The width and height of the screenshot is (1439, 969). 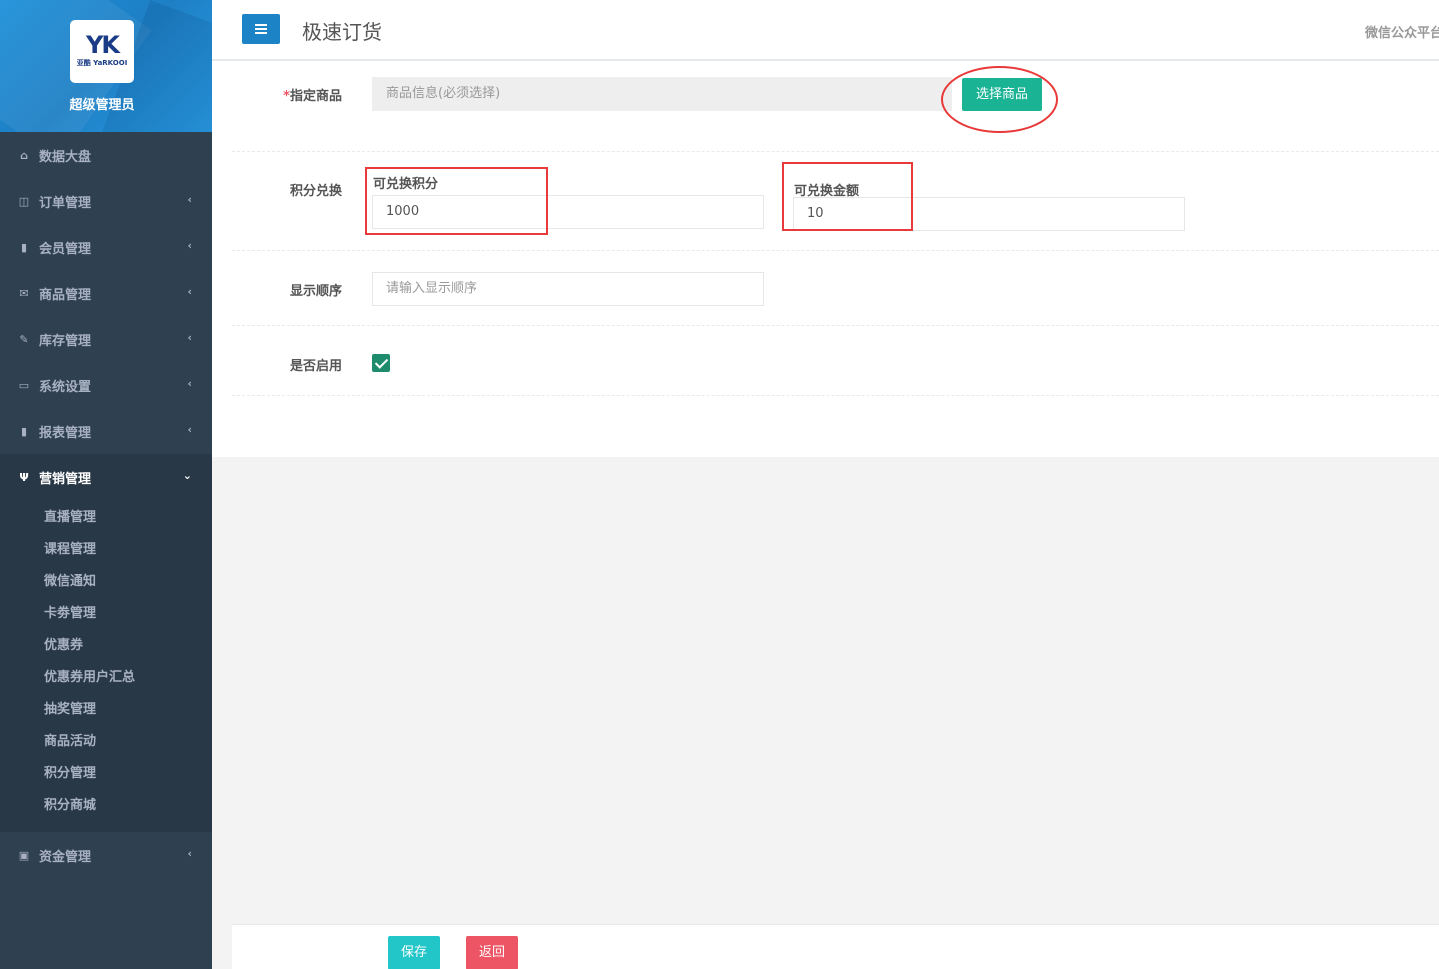 I want to click on submenu-item: 直播管理, so click(x=106, y=518).